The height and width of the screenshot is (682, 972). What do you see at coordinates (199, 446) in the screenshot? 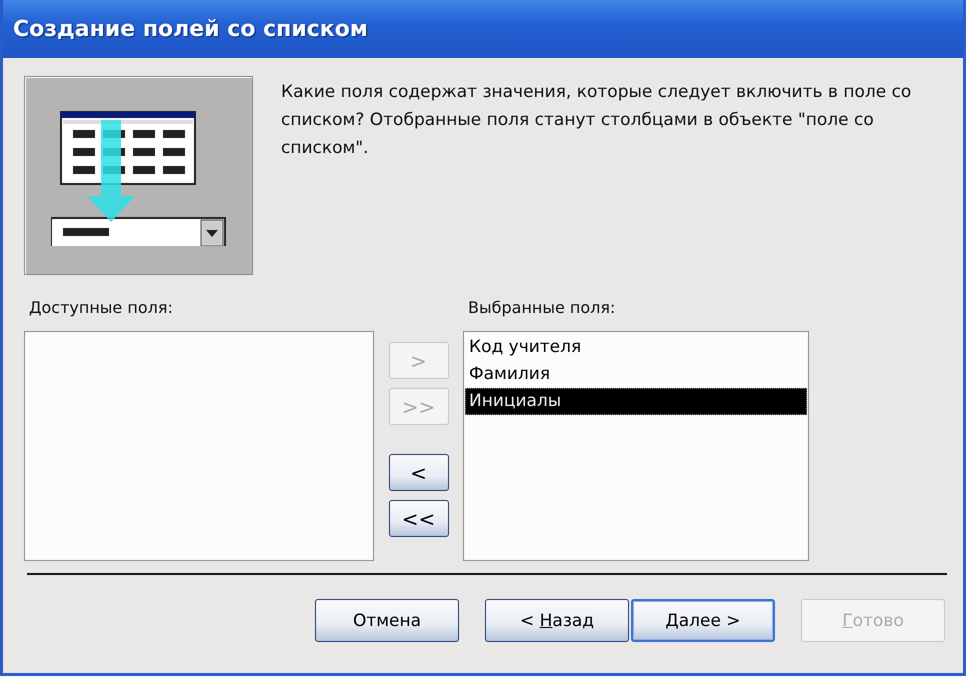
I see `available-fields-list` at bounding box center [199, 446].